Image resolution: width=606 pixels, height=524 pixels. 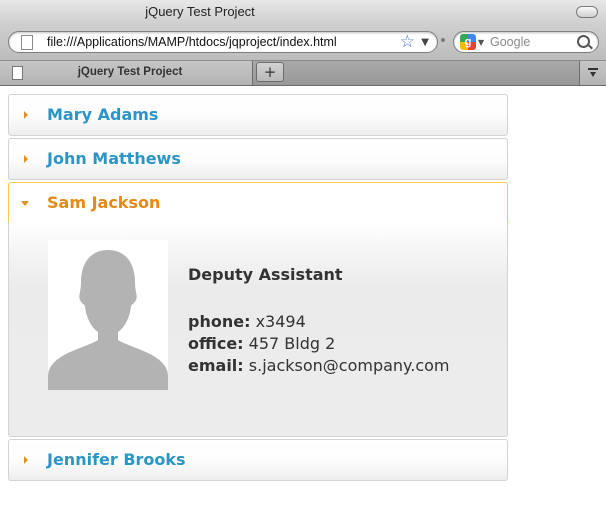 What do you see at coordinates (27, 42) in the screenshot?
I see `page-icon` at bounding box center [27, 42].